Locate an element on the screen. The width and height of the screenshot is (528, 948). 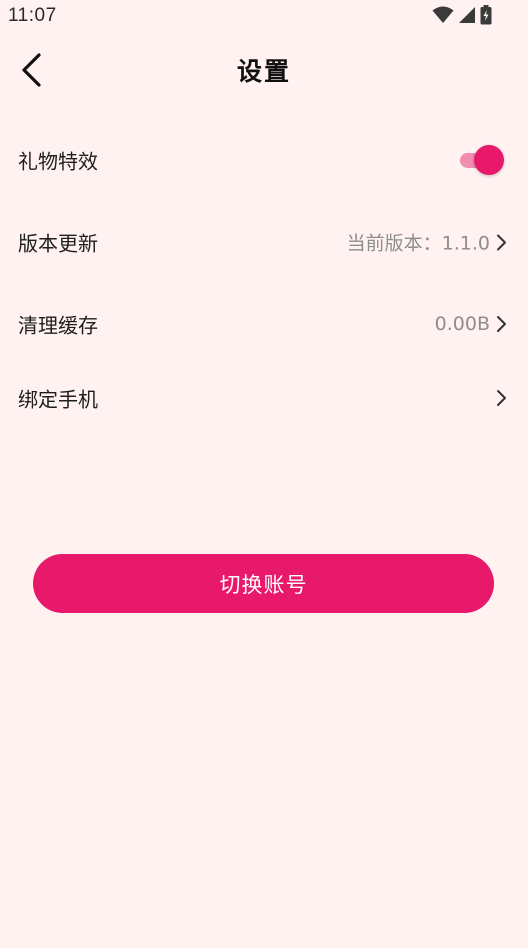
status-icons is located at coordinates (462, 15).